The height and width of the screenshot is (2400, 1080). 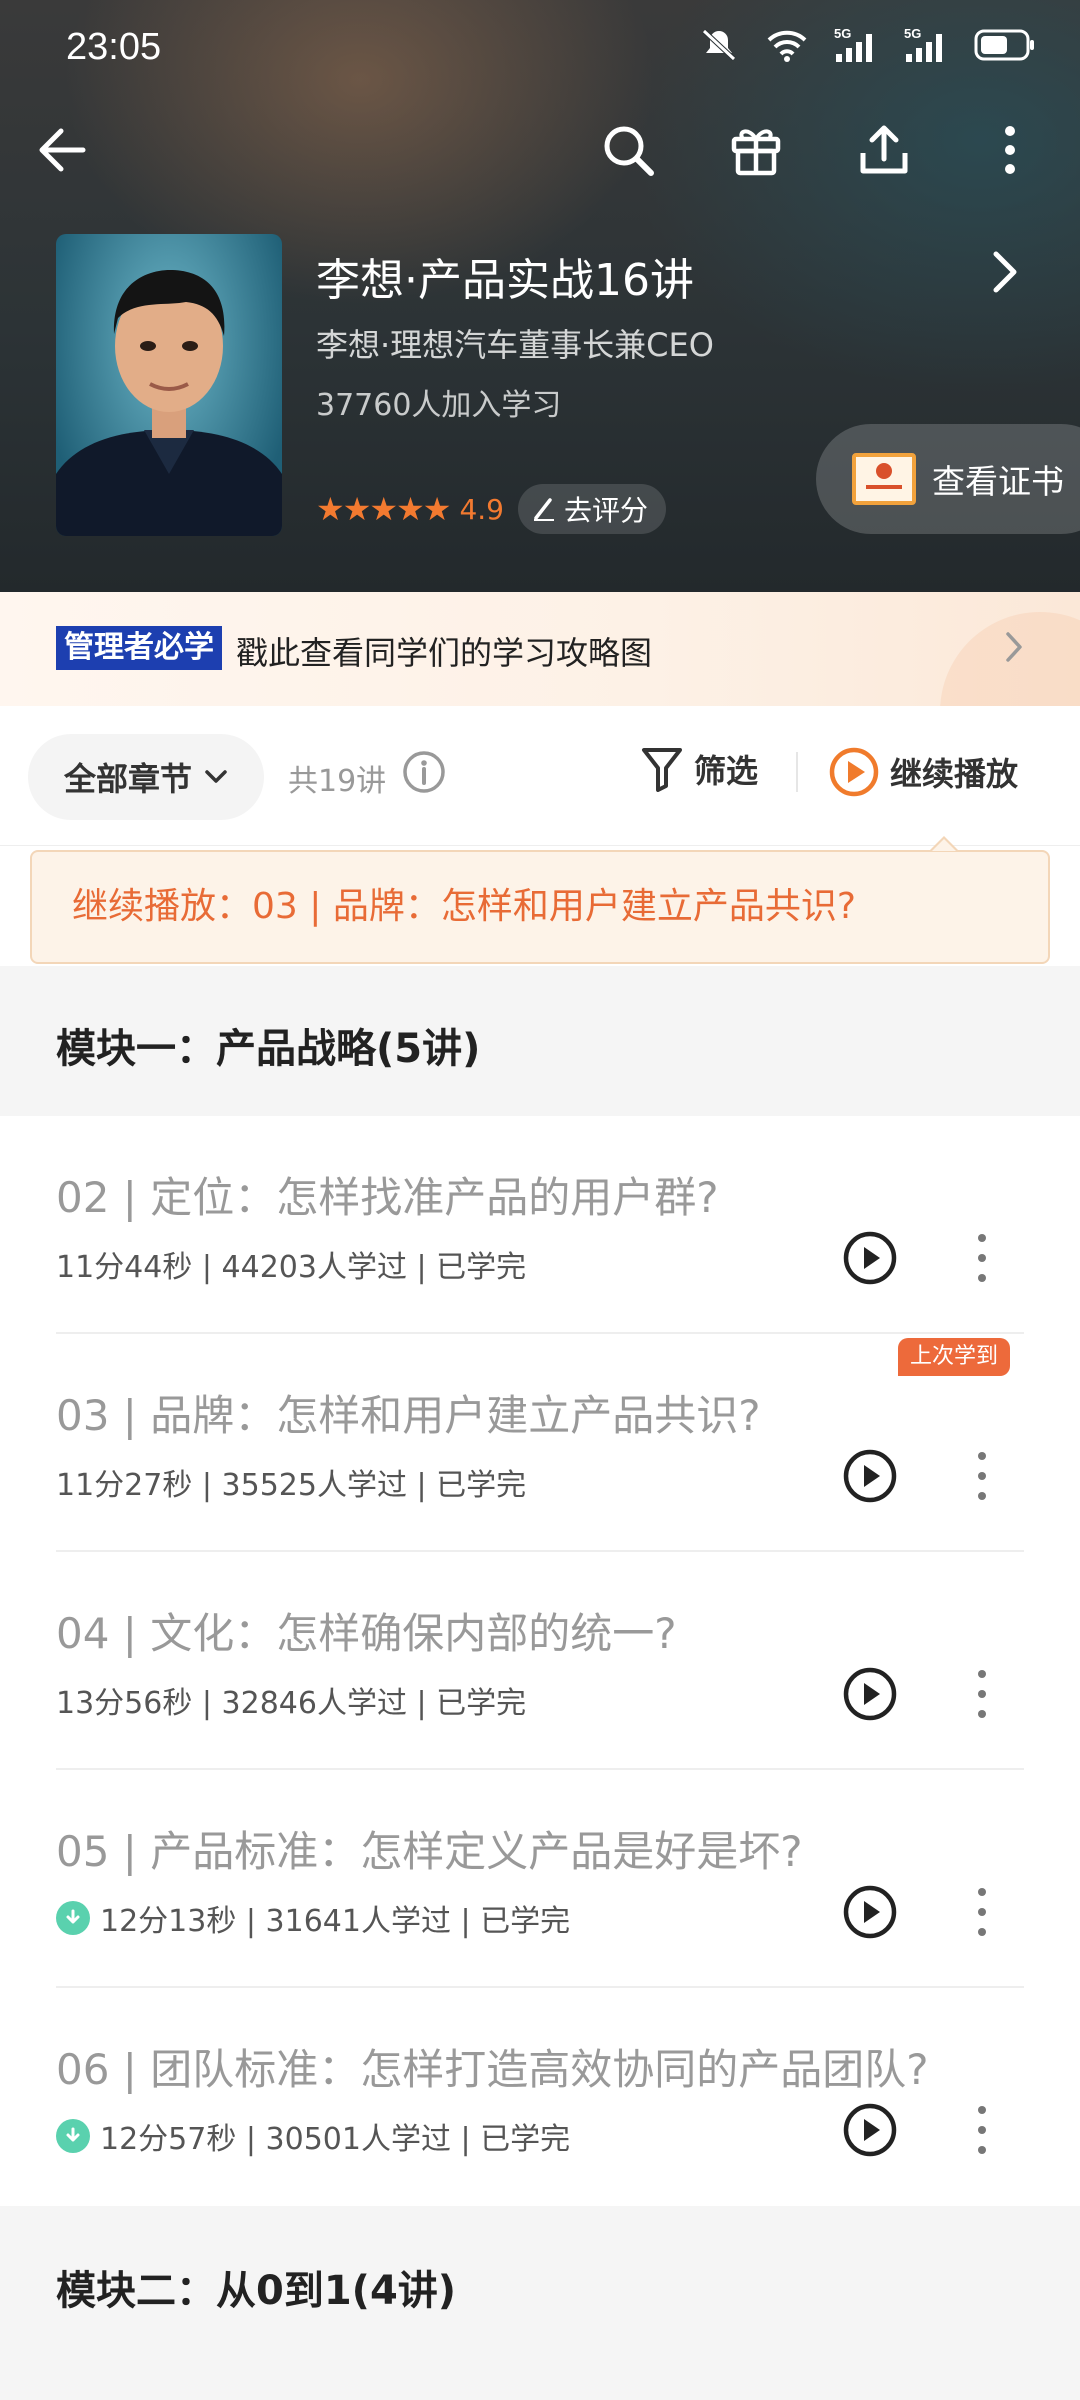 I want to click on lesson-meta-text: 12分13秒 | 31641人学过 | 已学完, so click(x=335, y=1921).